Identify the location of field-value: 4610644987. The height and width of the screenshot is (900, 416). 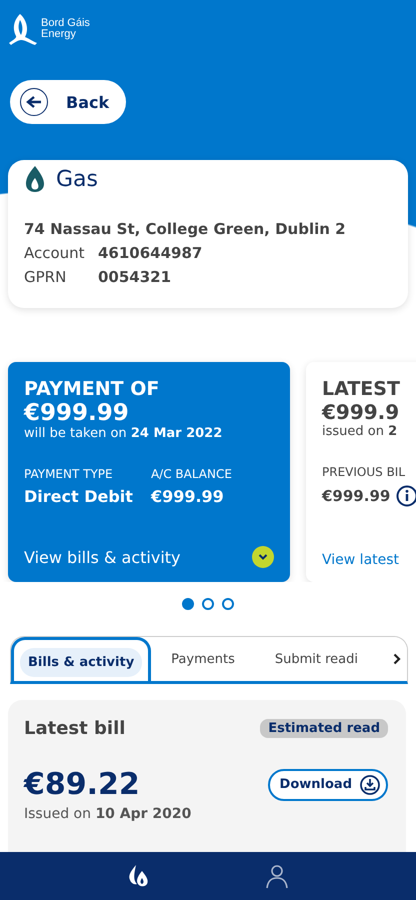
(150, 253).